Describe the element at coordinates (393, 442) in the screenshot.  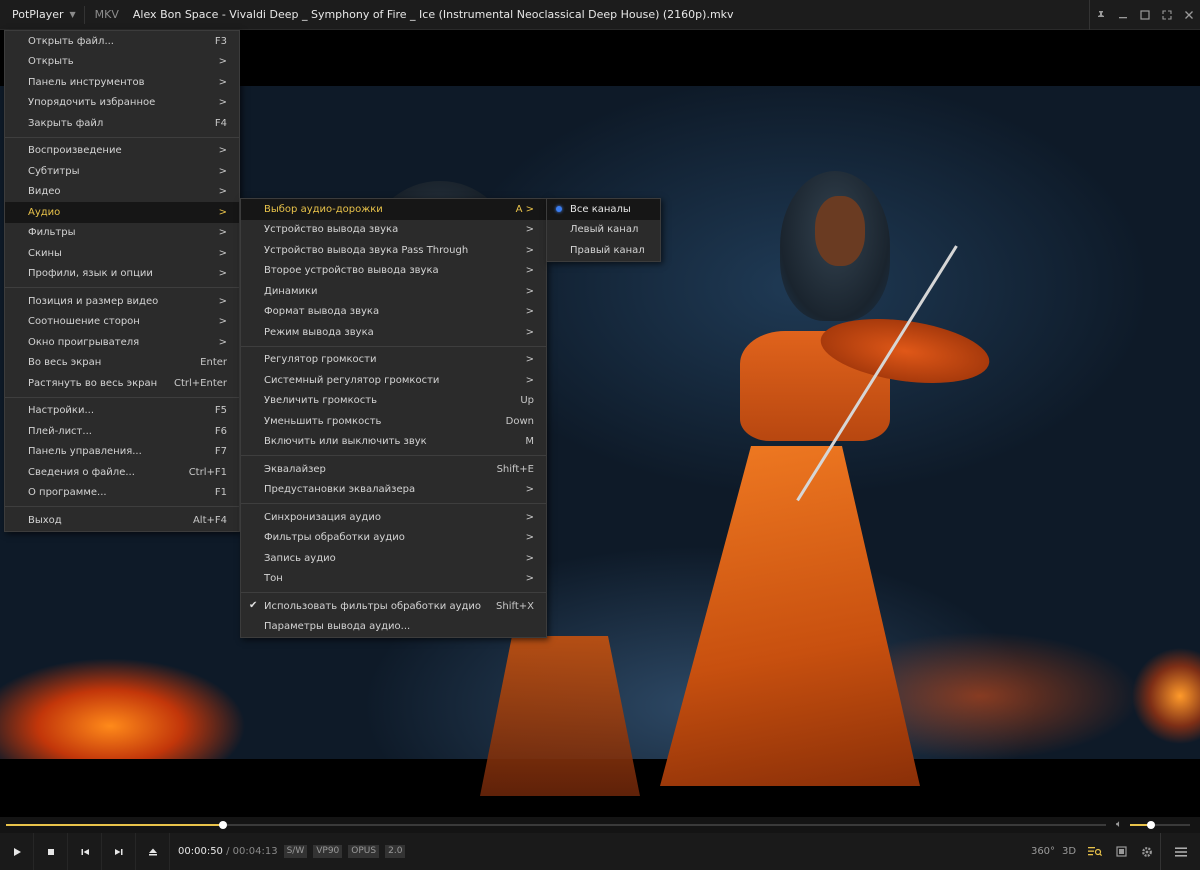
I see `menu-item-mute: Включить или выключить звук M` at that location.